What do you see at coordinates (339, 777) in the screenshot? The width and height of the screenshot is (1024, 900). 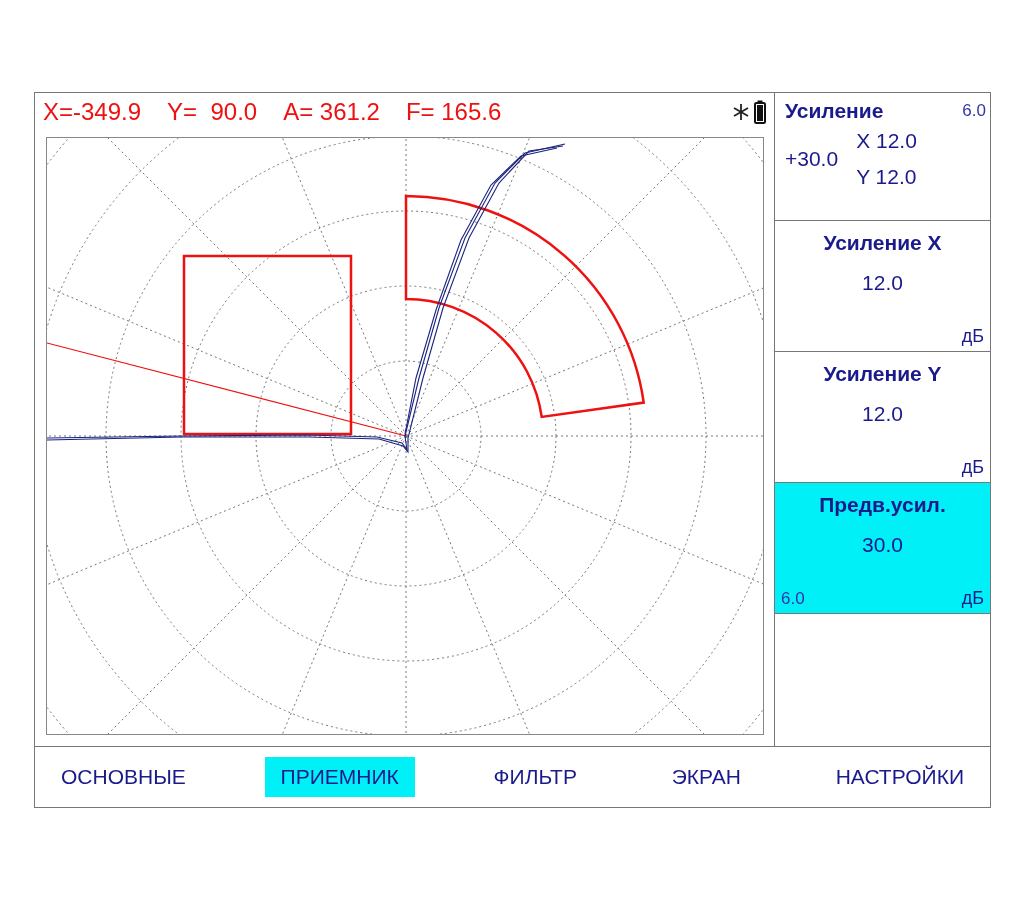 I see `menu-tab: ПРИЕМНИК` at bounding box center [339, 777].